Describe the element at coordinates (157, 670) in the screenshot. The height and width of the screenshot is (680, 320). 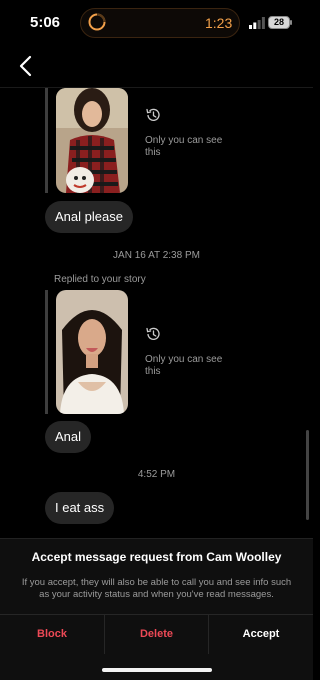
I see `home-indicator` at that location.